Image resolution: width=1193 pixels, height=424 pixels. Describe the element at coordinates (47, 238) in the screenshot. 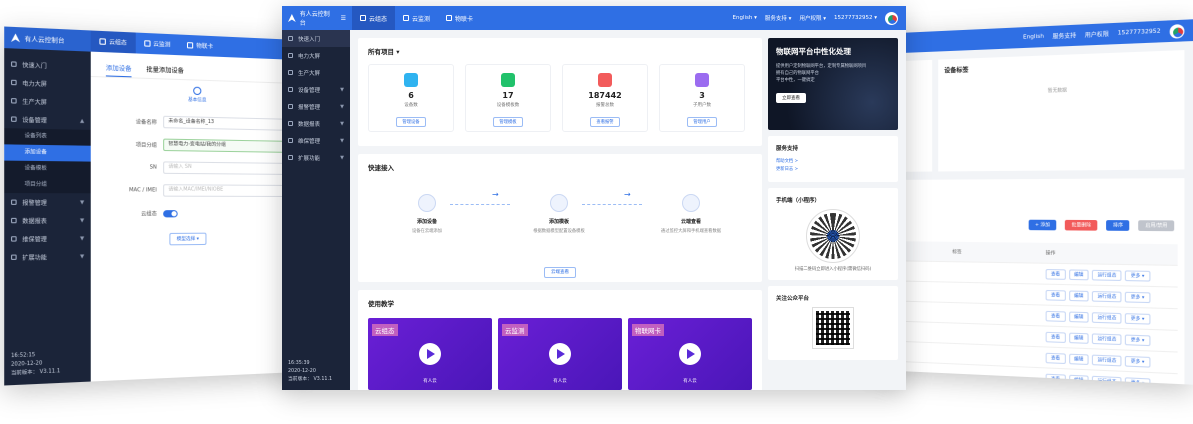

I see `sidebar-item-maintenance: 维保管理 ▼` at that location.